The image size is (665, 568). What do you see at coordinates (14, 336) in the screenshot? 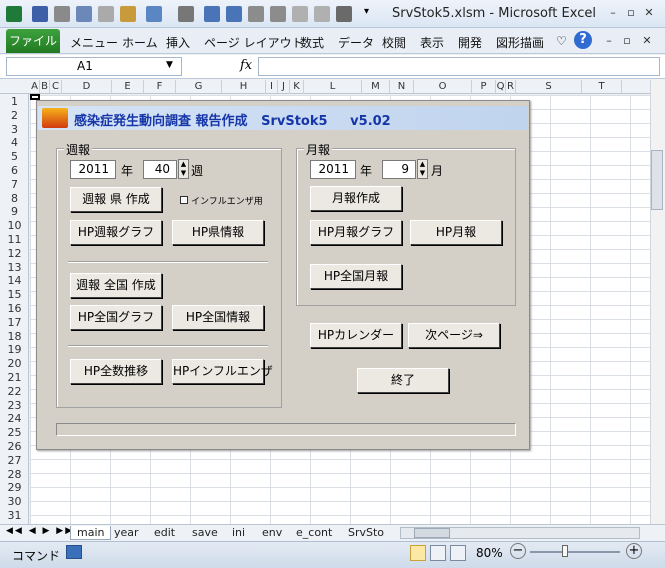
I see `row-header-18: 18` at bounding box center [14, 336].